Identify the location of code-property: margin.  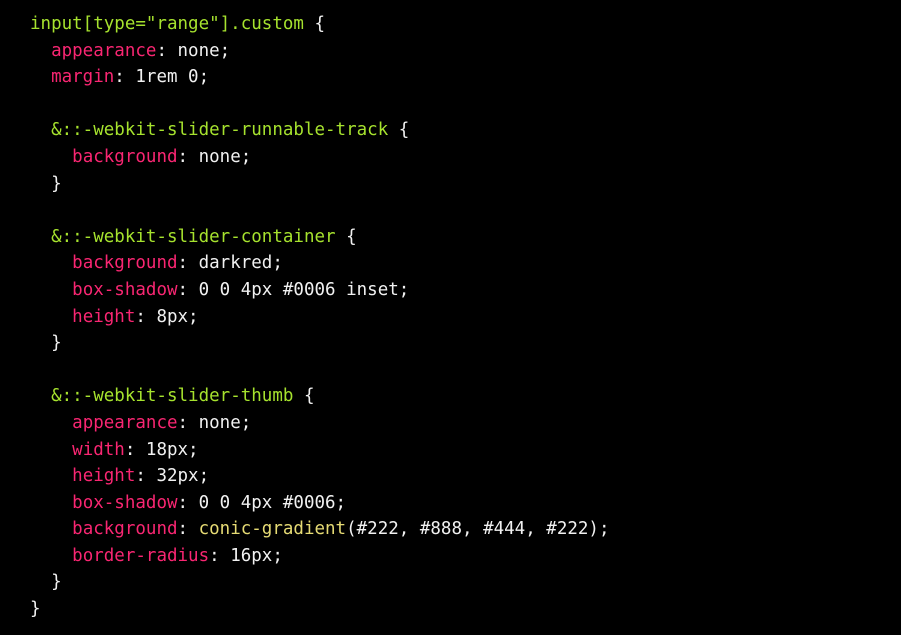
(83, 77).